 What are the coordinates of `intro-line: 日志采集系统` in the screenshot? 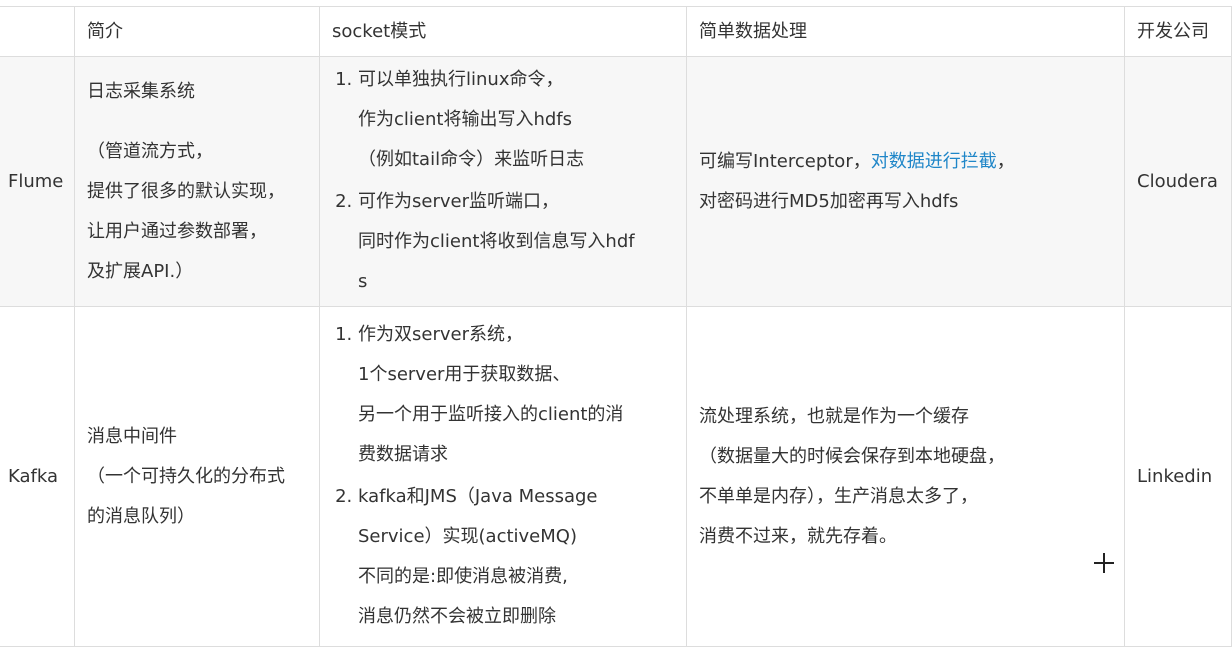 It's located at (141, 91).